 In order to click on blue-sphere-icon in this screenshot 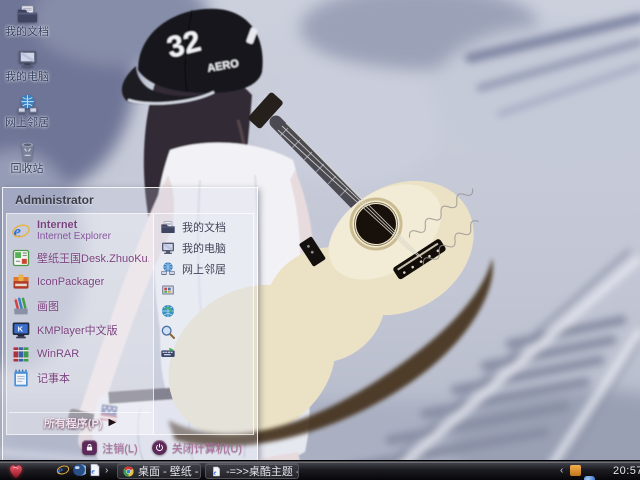, I will do `click(79, 470)`.